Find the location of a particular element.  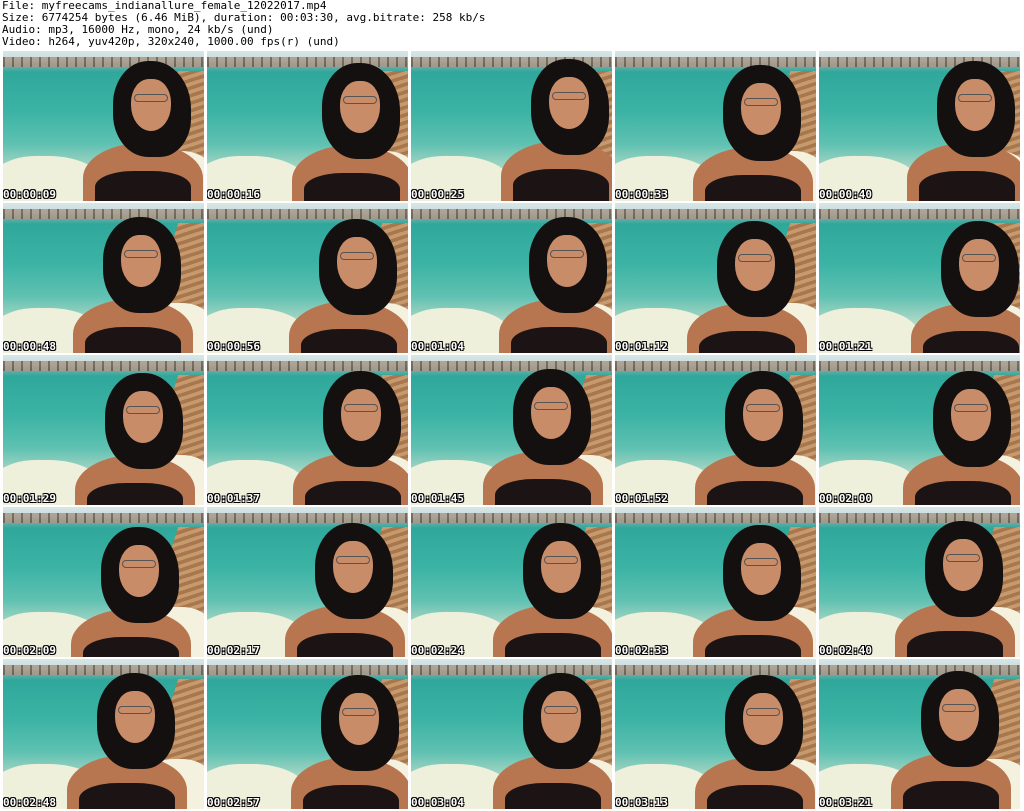

video-thumbnail: 00:00:16 is located at coordinates (307, 126).